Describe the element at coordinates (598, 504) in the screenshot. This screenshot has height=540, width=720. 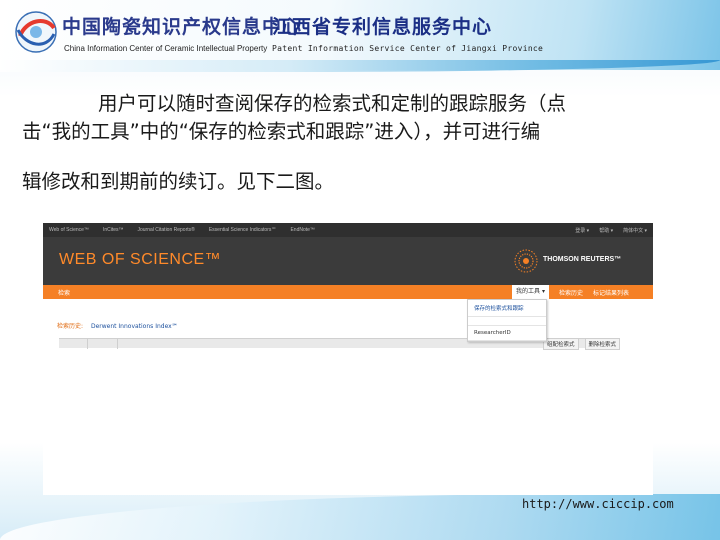
I see `footer-url: http://www.ciccip.com` at that location.